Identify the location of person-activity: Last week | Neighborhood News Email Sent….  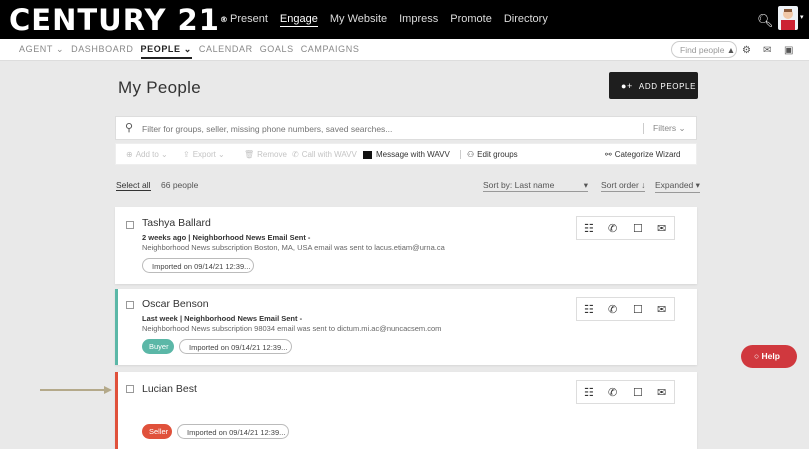
(222, 318).